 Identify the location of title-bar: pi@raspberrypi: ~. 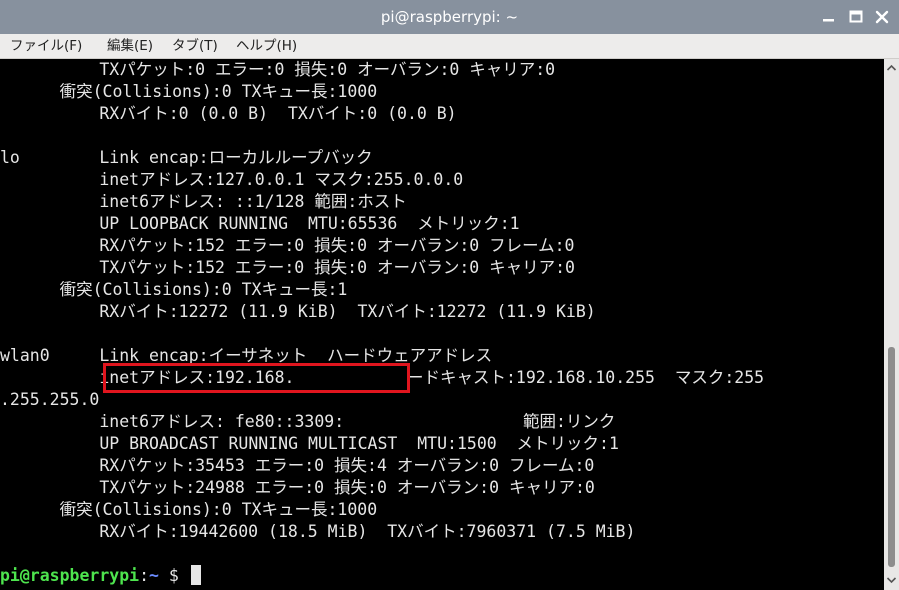
(449, 17).